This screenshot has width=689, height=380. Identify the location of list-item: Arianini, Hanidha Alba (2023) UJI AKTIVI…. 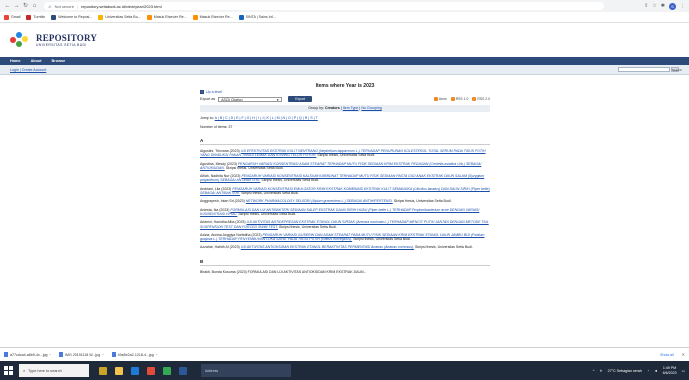
(344, 224).